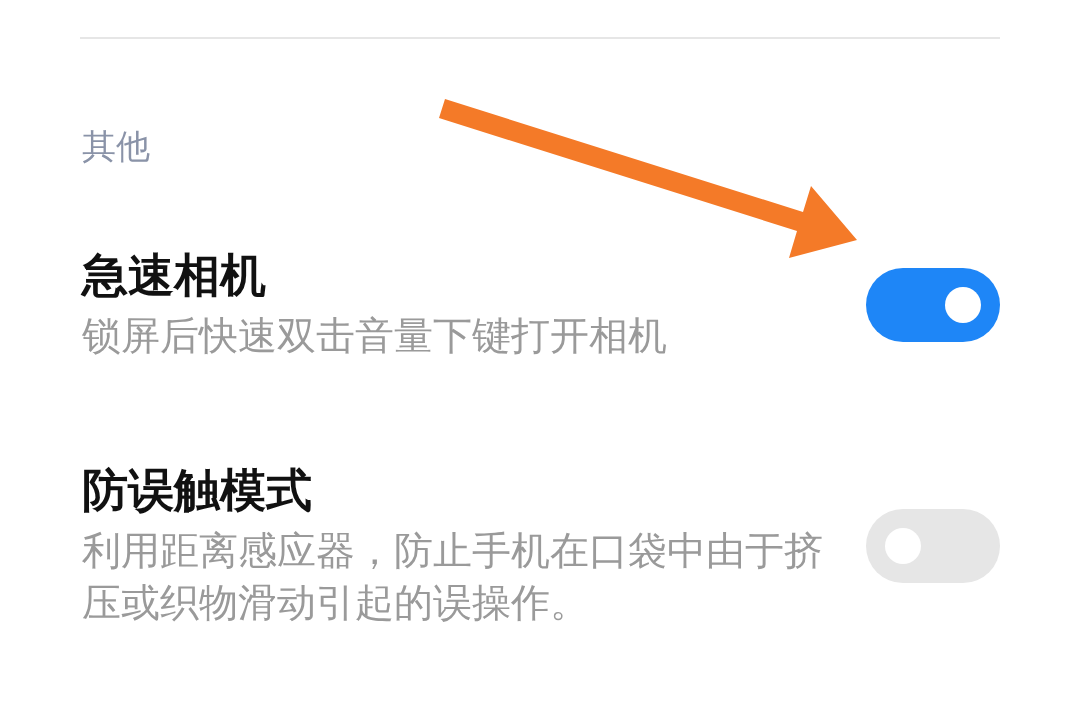  Describe the element at coordinates (453, 577) in the screenshot. I see `setting-description: 利用距离感应器，防止手机在口袋中由于挤压或织物滑动引起的误操作。` at that location.